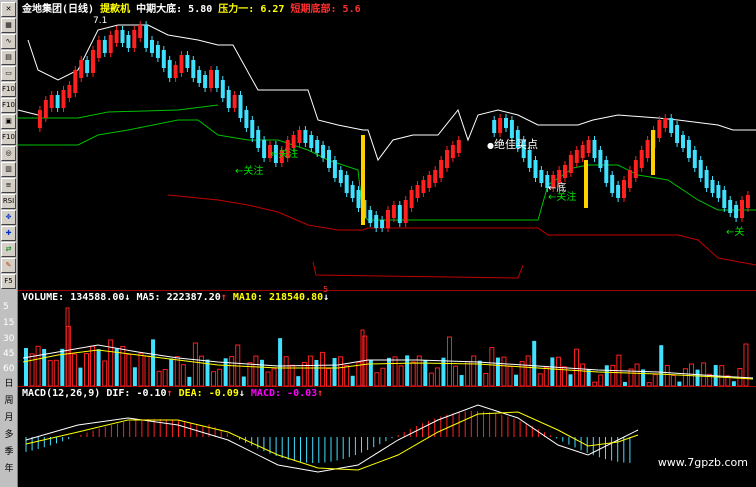 The height and width of the screenshot is (487, 756). Describe the element at coordinates (67, 347) in the screenshot. I see `volume-spike` at that location.